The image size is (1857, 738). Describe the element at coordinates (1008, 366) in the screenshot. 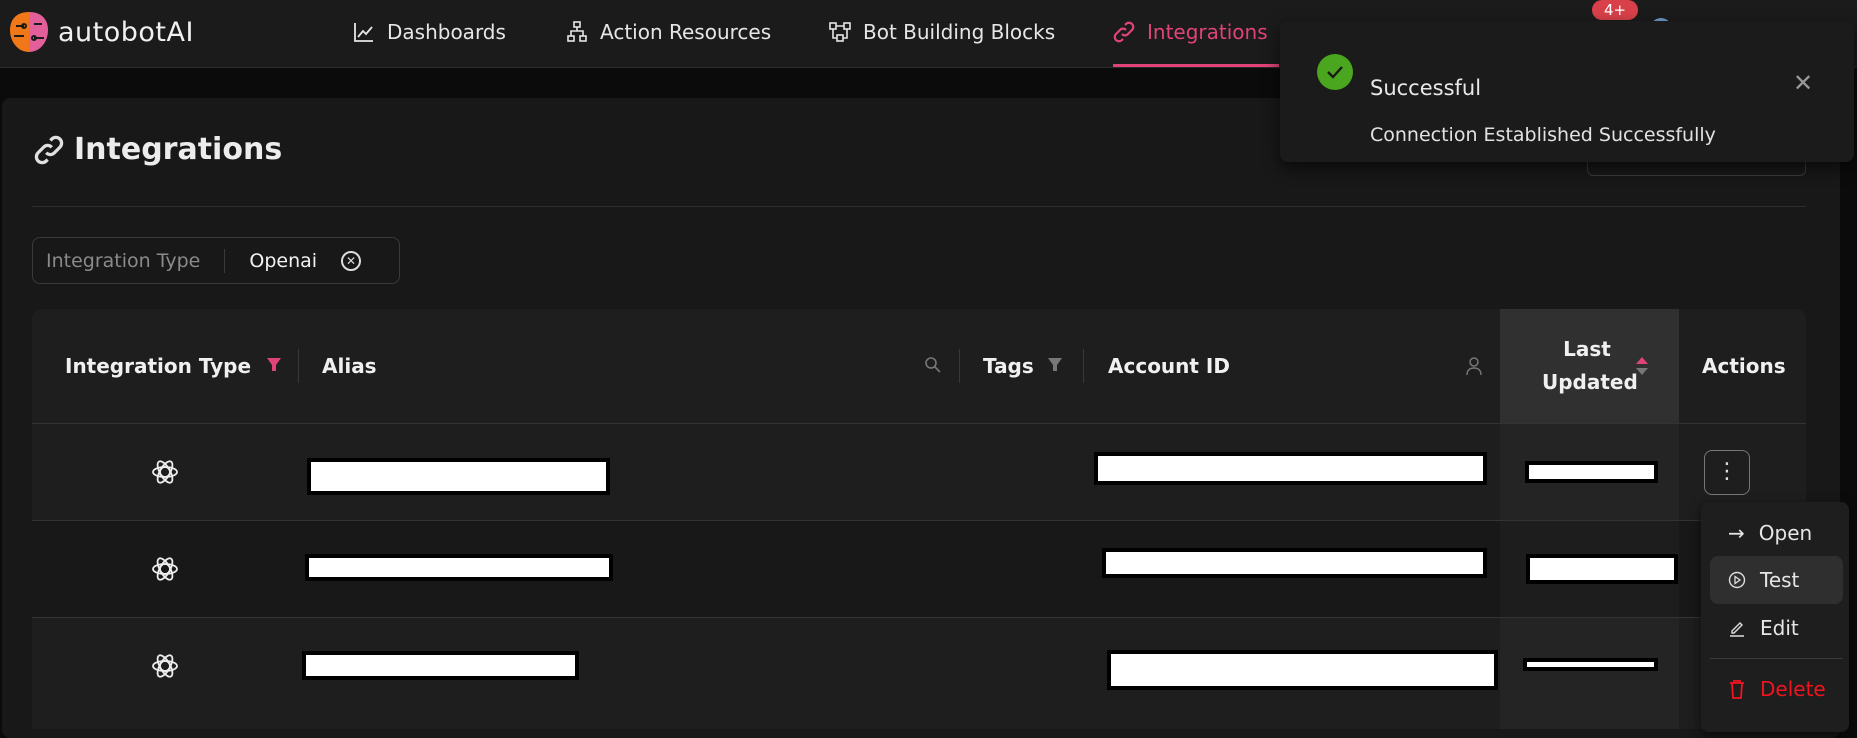

I see `column-label: Tags` at that location.